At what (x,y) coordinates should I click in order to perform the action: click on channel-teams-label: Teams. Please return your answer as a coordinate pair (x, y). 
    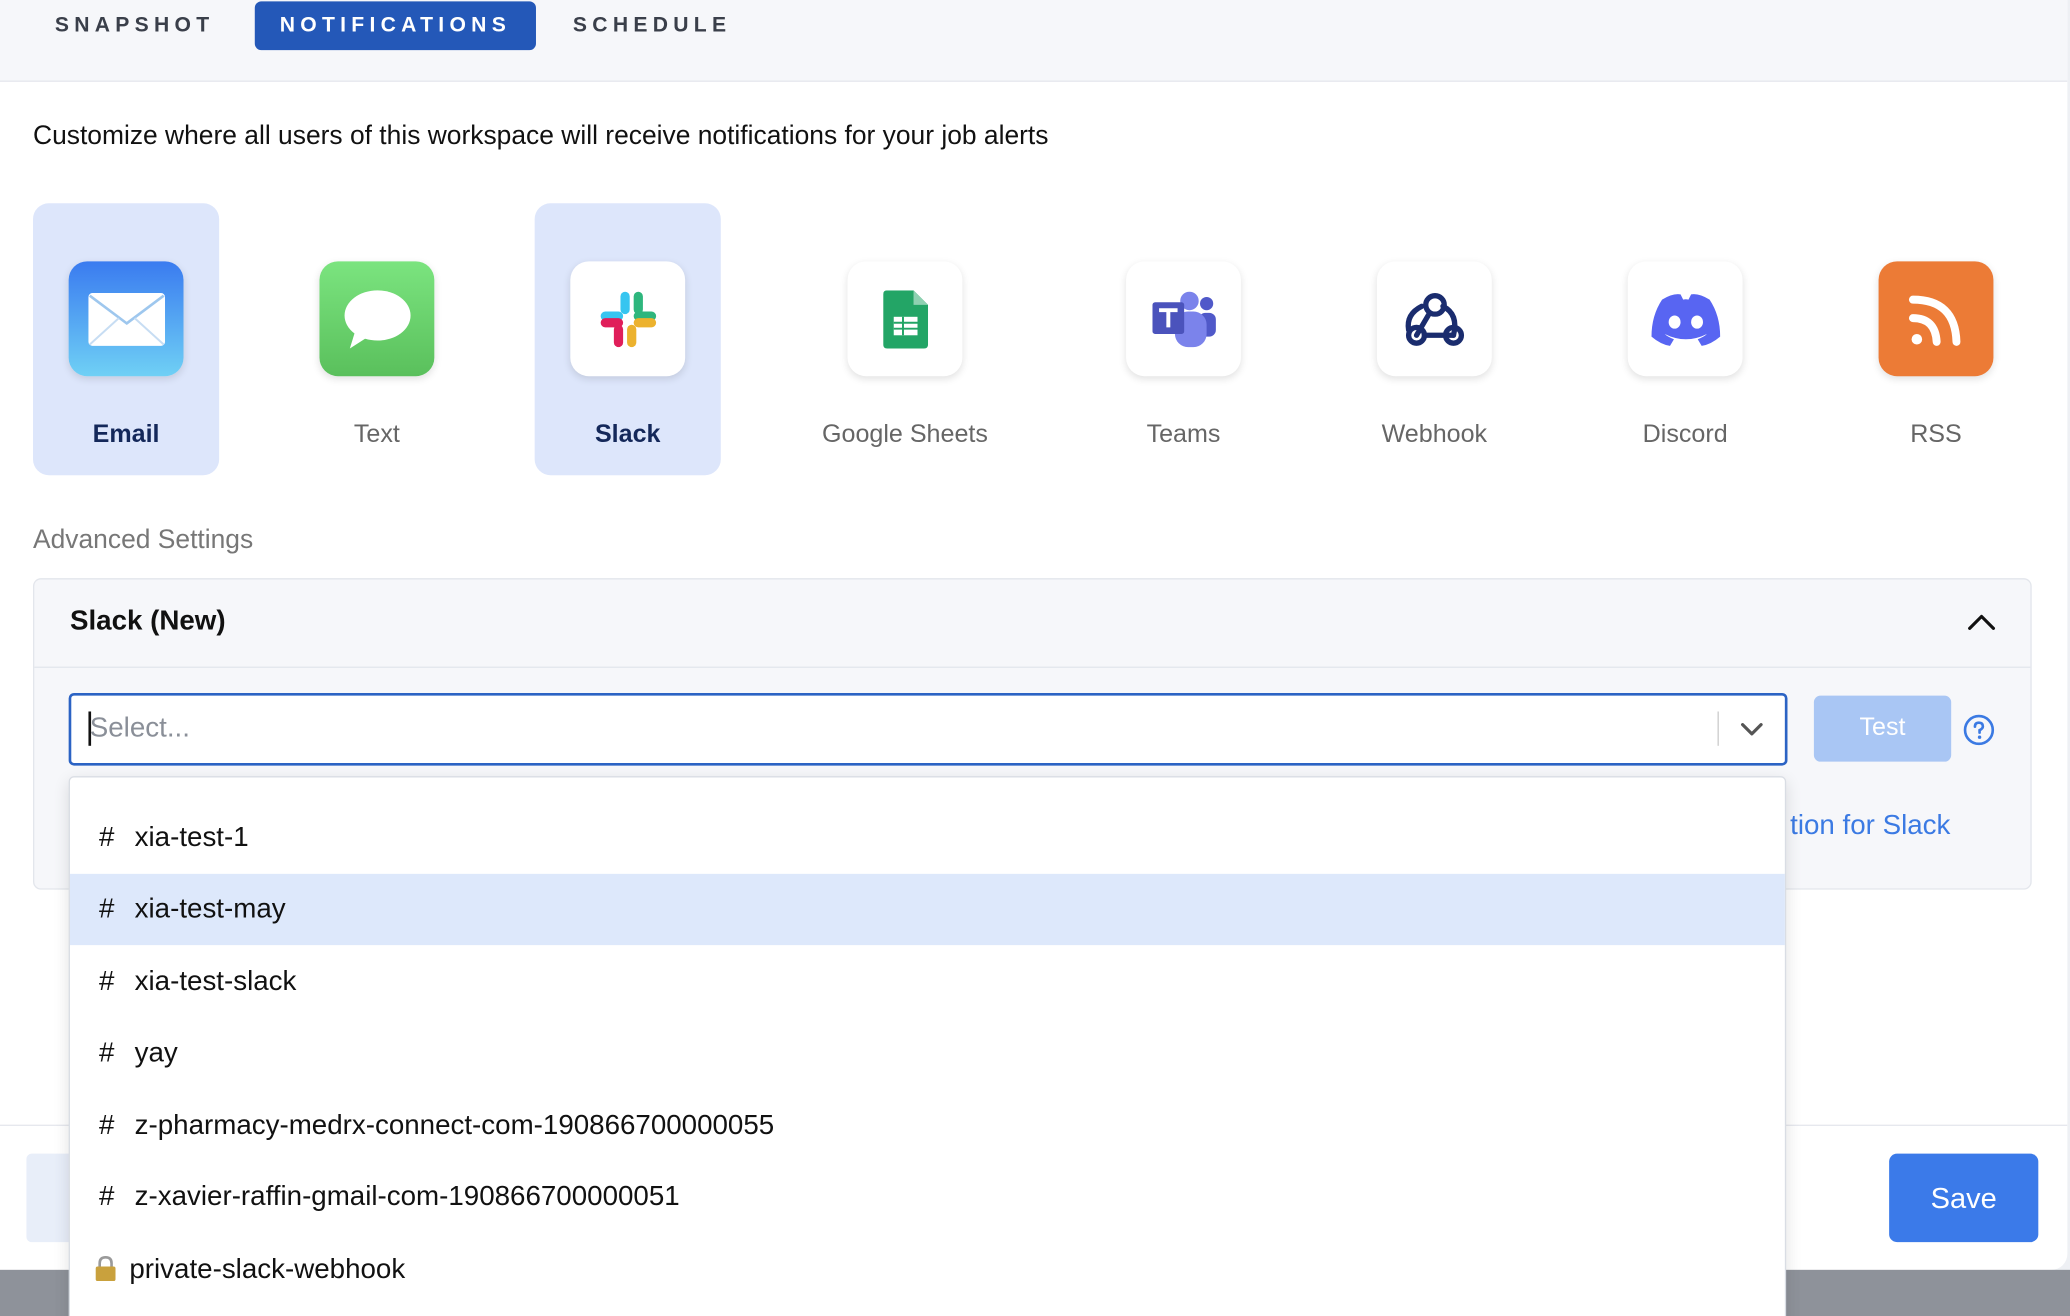
    Looking at the image, I should click on (1183, 435).